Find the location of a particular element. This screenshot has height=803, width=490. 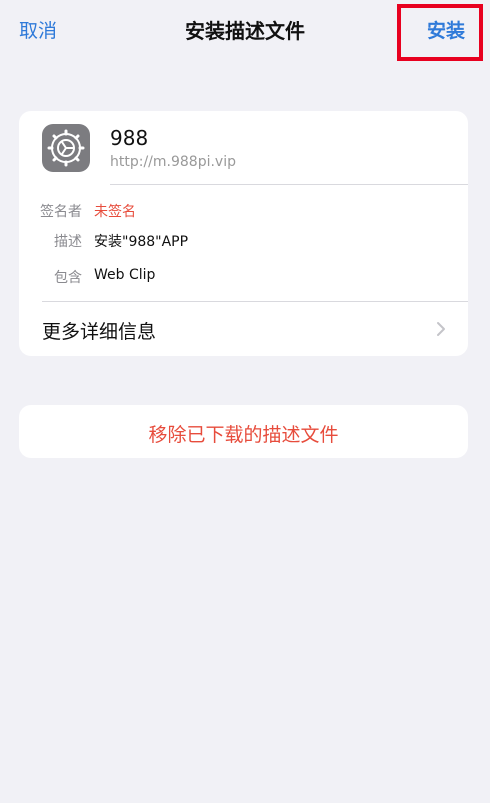

more-details-label: 更多详细信息 is located at coordinates (99, 332).